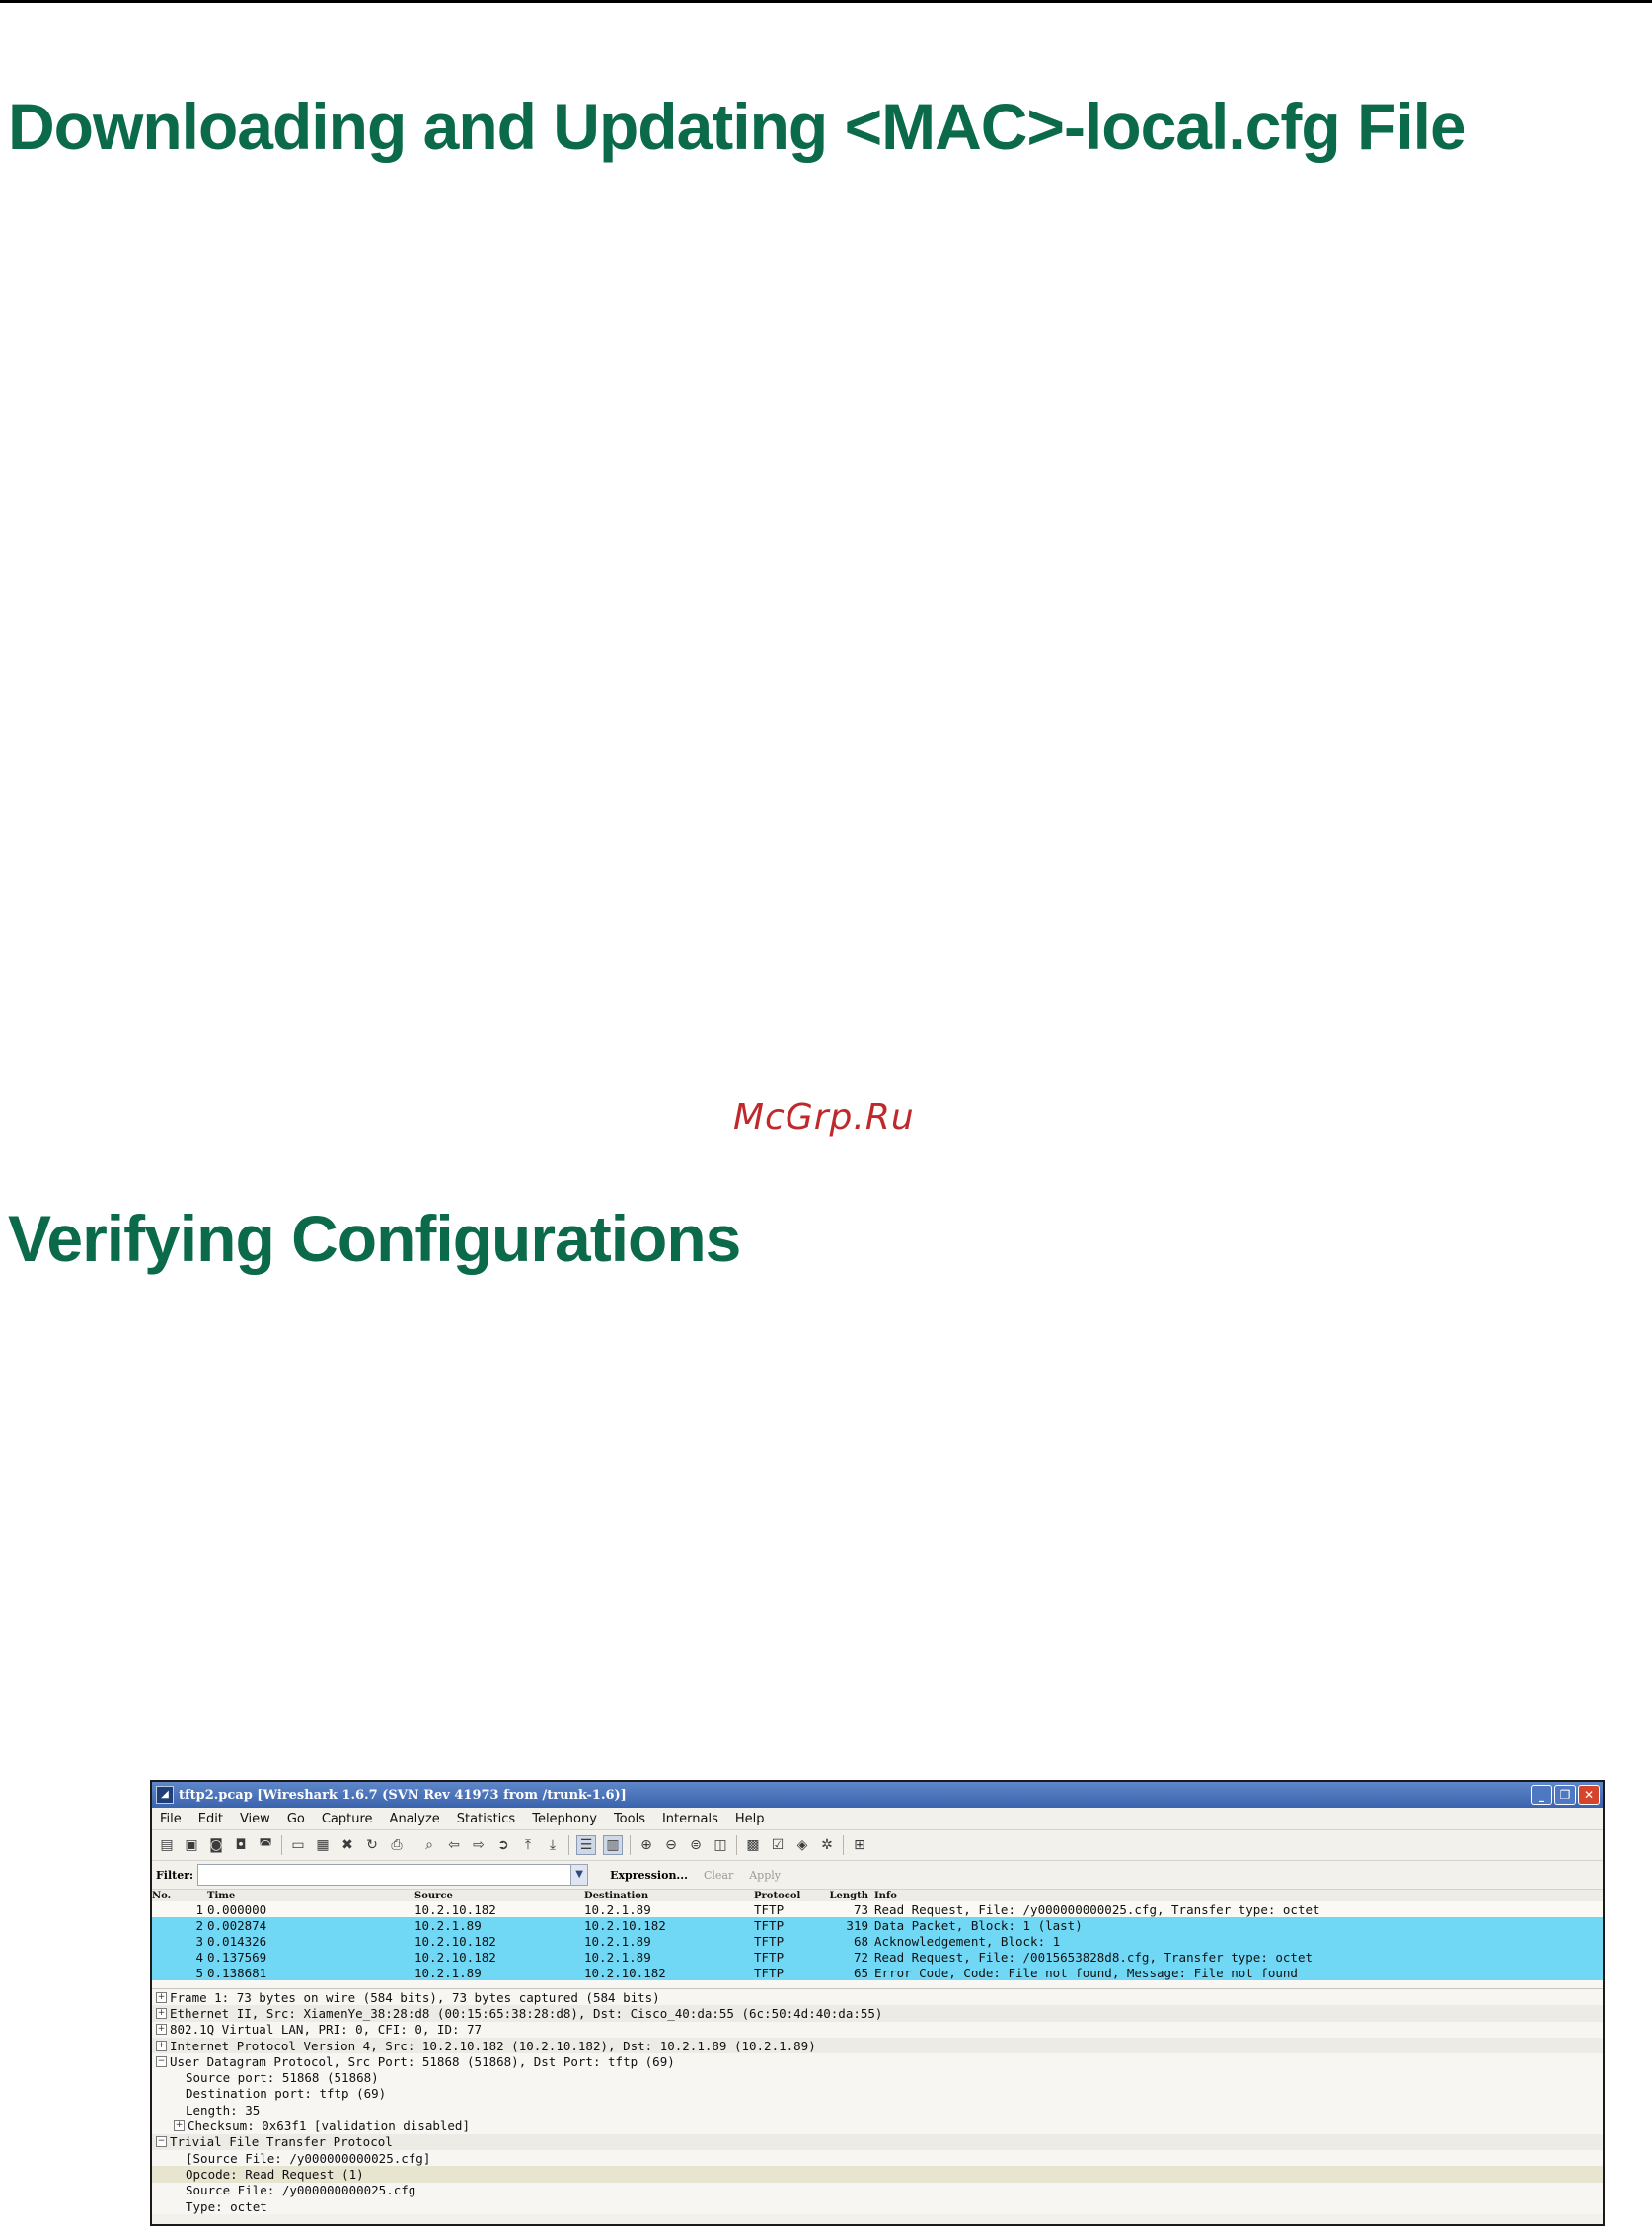 The height and width of the screenshot is (2231, 1652). Describe the element at coordinates (199, 1941) in the screenshot. I see `packet-no: 3` at that location.